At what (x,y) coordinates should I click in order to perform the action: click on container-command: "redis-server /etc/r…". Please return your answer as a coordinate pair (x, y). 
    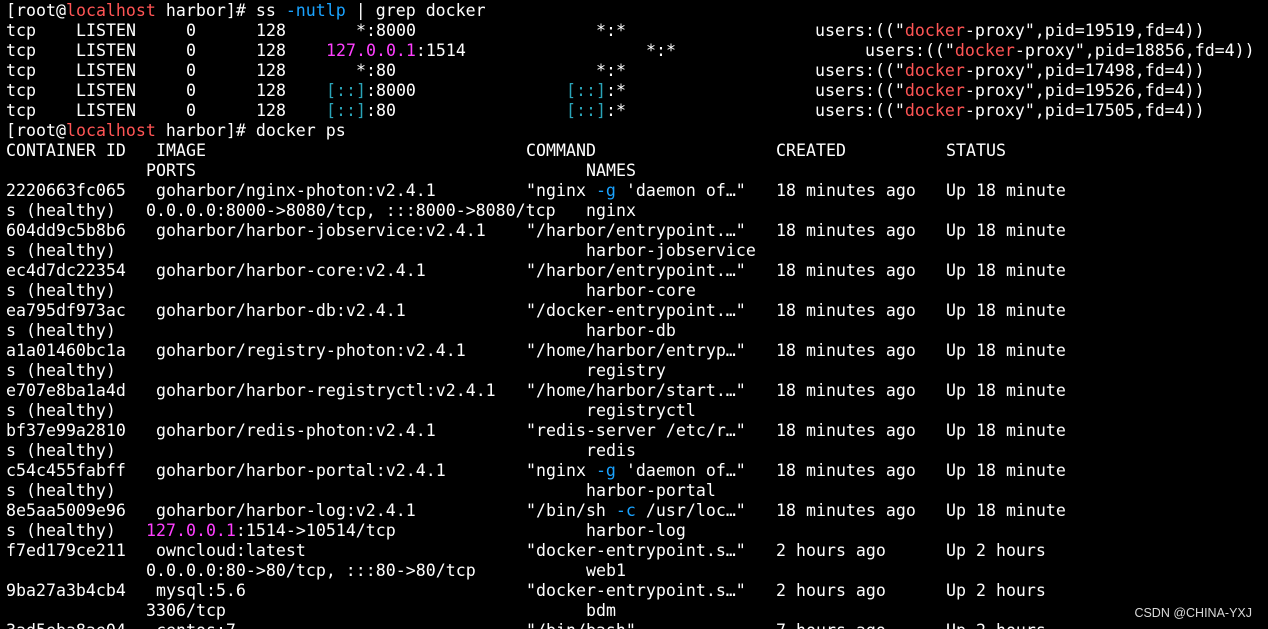
    Looking at the image, I should click on (636, 430).